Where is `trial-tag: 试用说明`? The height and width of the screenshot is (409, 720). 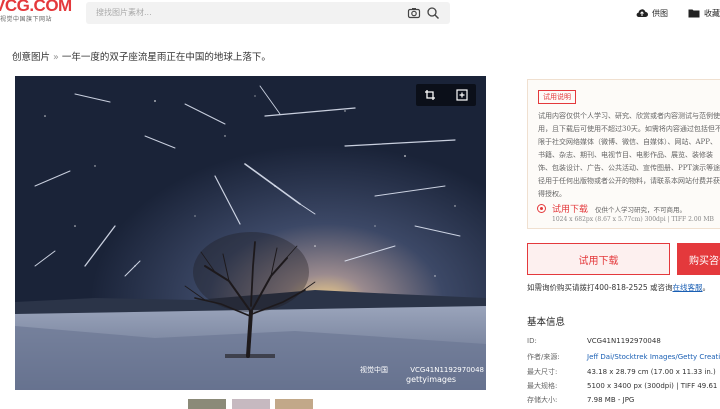
trial-tag: 试用说明 is located at coordinates (557, 97).